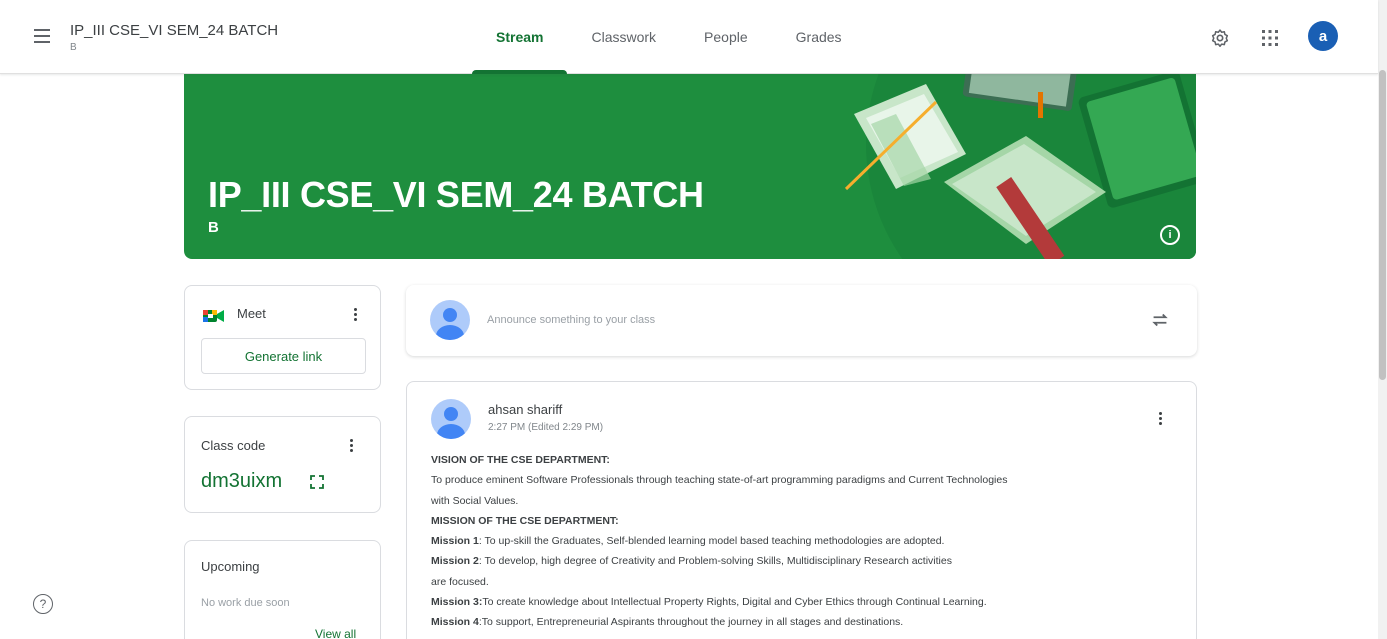 The width and height of the screenshot is (1387, 639). What do you see at coordinates (1323, 36) in the screenshot?
I see `account-avatar: a` at bounding box center [1323, 36].